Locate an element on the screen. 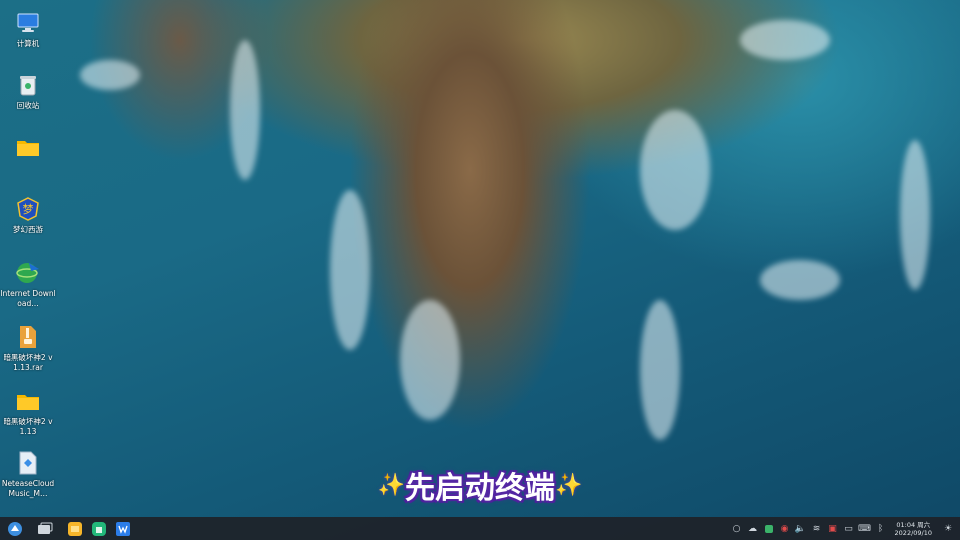  desktop-icon-trash: 回收站 is located at coordinates (28, 91).